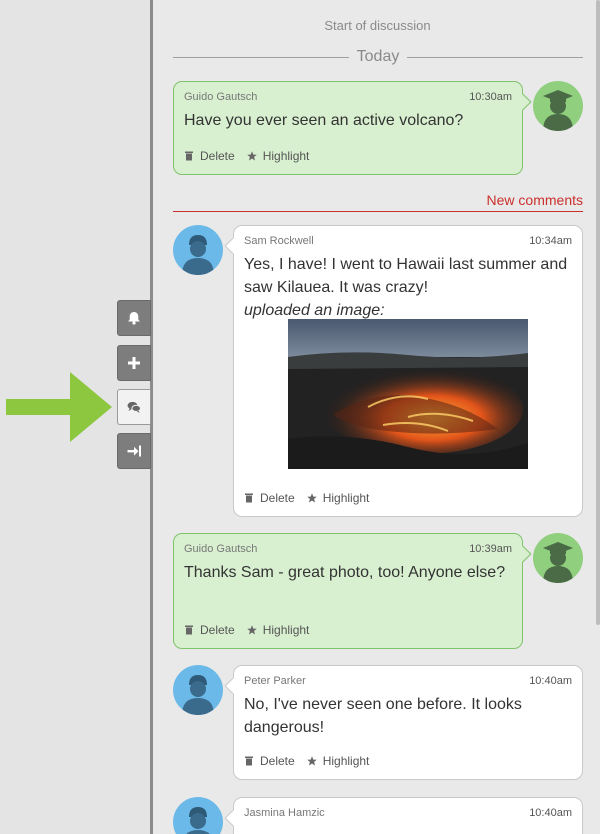 This screenshot has width=600, height=834. I want to click on day-label: Today, so click(378, 56).